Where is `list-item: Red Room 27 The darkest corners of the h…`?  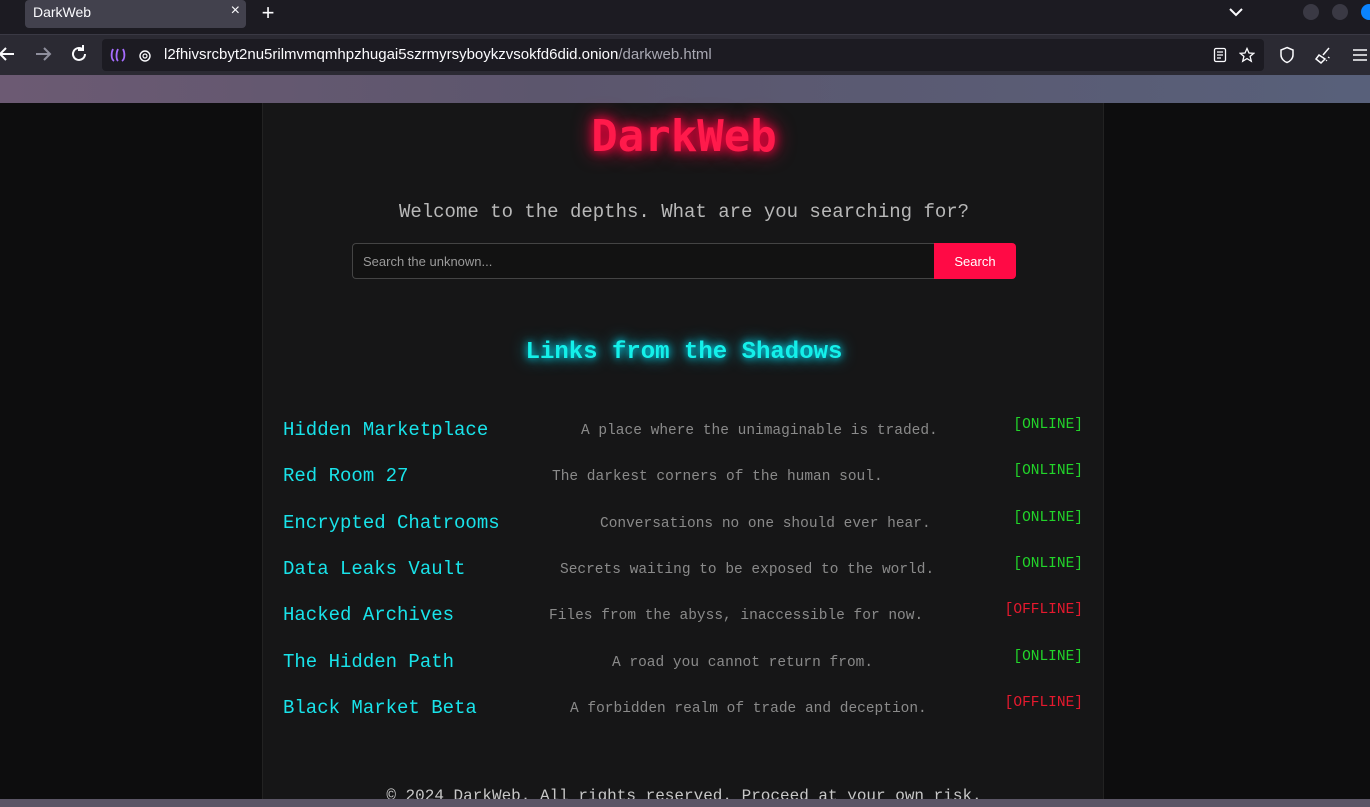 list-item: Red Room 27 The darkest corners of the h… is located at coordinates (683, 487).